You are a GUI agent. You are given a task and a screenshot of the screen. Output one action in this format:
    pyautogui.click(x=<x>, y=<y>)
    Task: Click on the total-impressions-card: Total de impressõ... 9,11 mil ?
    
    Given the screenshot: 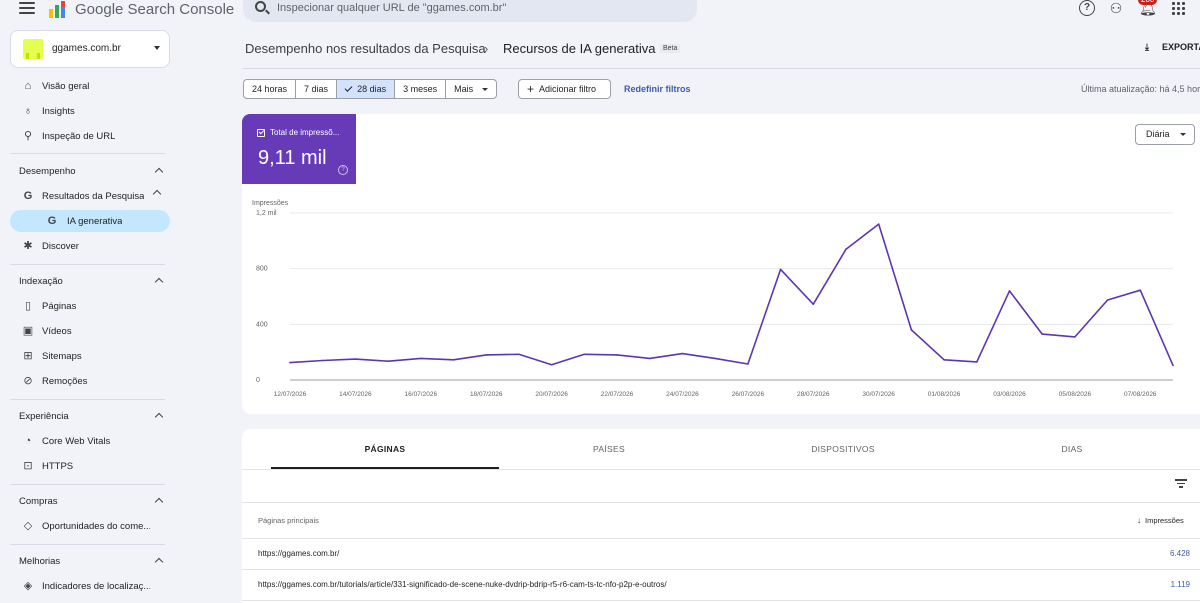 What is the action you would take?
    pyautogui.click(x=299, y=149)
    